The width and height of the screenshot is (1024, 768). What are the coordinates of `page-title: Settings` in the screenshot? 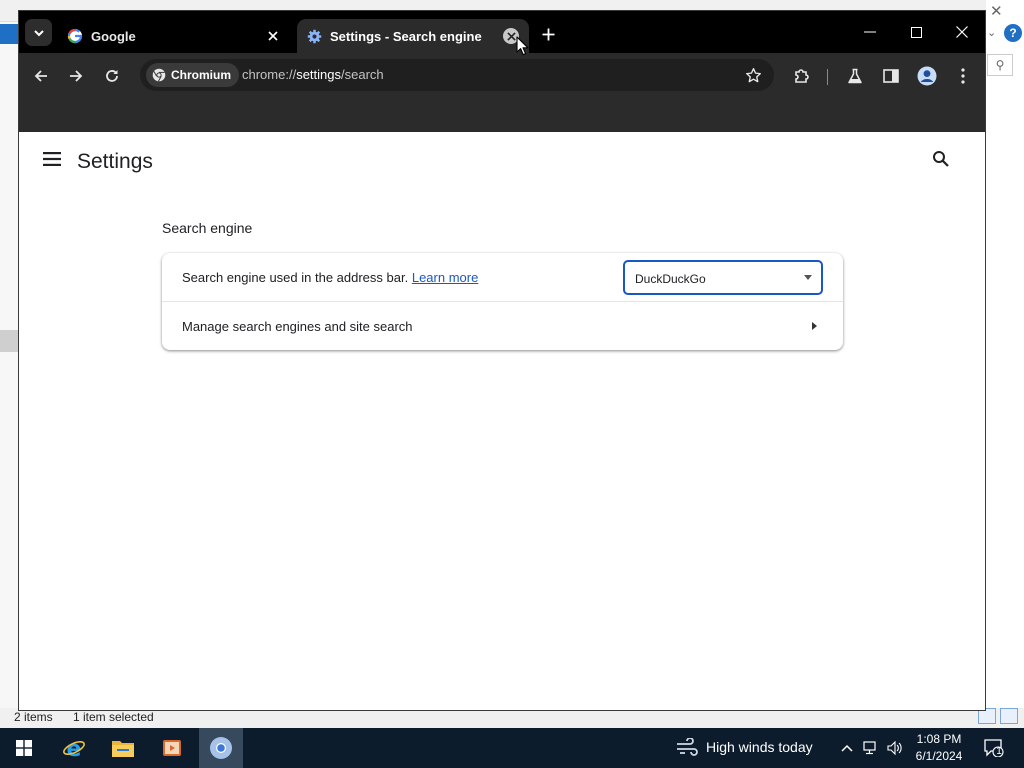 It's located at (115, 161).